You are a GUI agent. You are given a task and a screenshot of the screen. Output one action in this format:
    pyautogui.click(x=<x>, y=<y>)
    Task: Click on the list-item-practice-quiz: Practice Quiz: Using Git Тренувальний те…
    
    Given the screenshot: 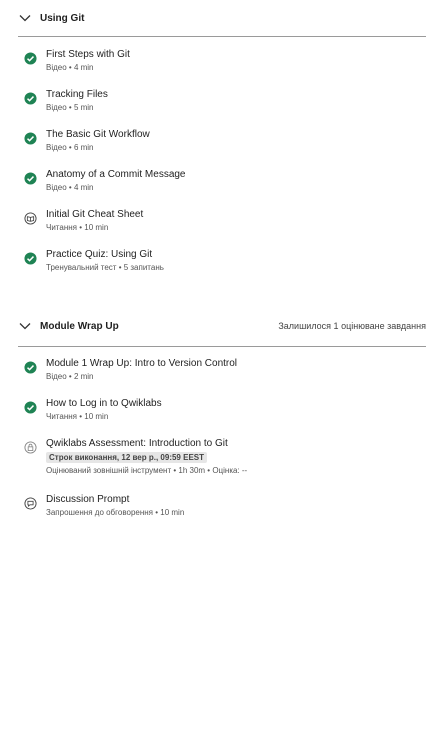 What is the action you would take?
    pyautogui.click(x=224, y=261)
    